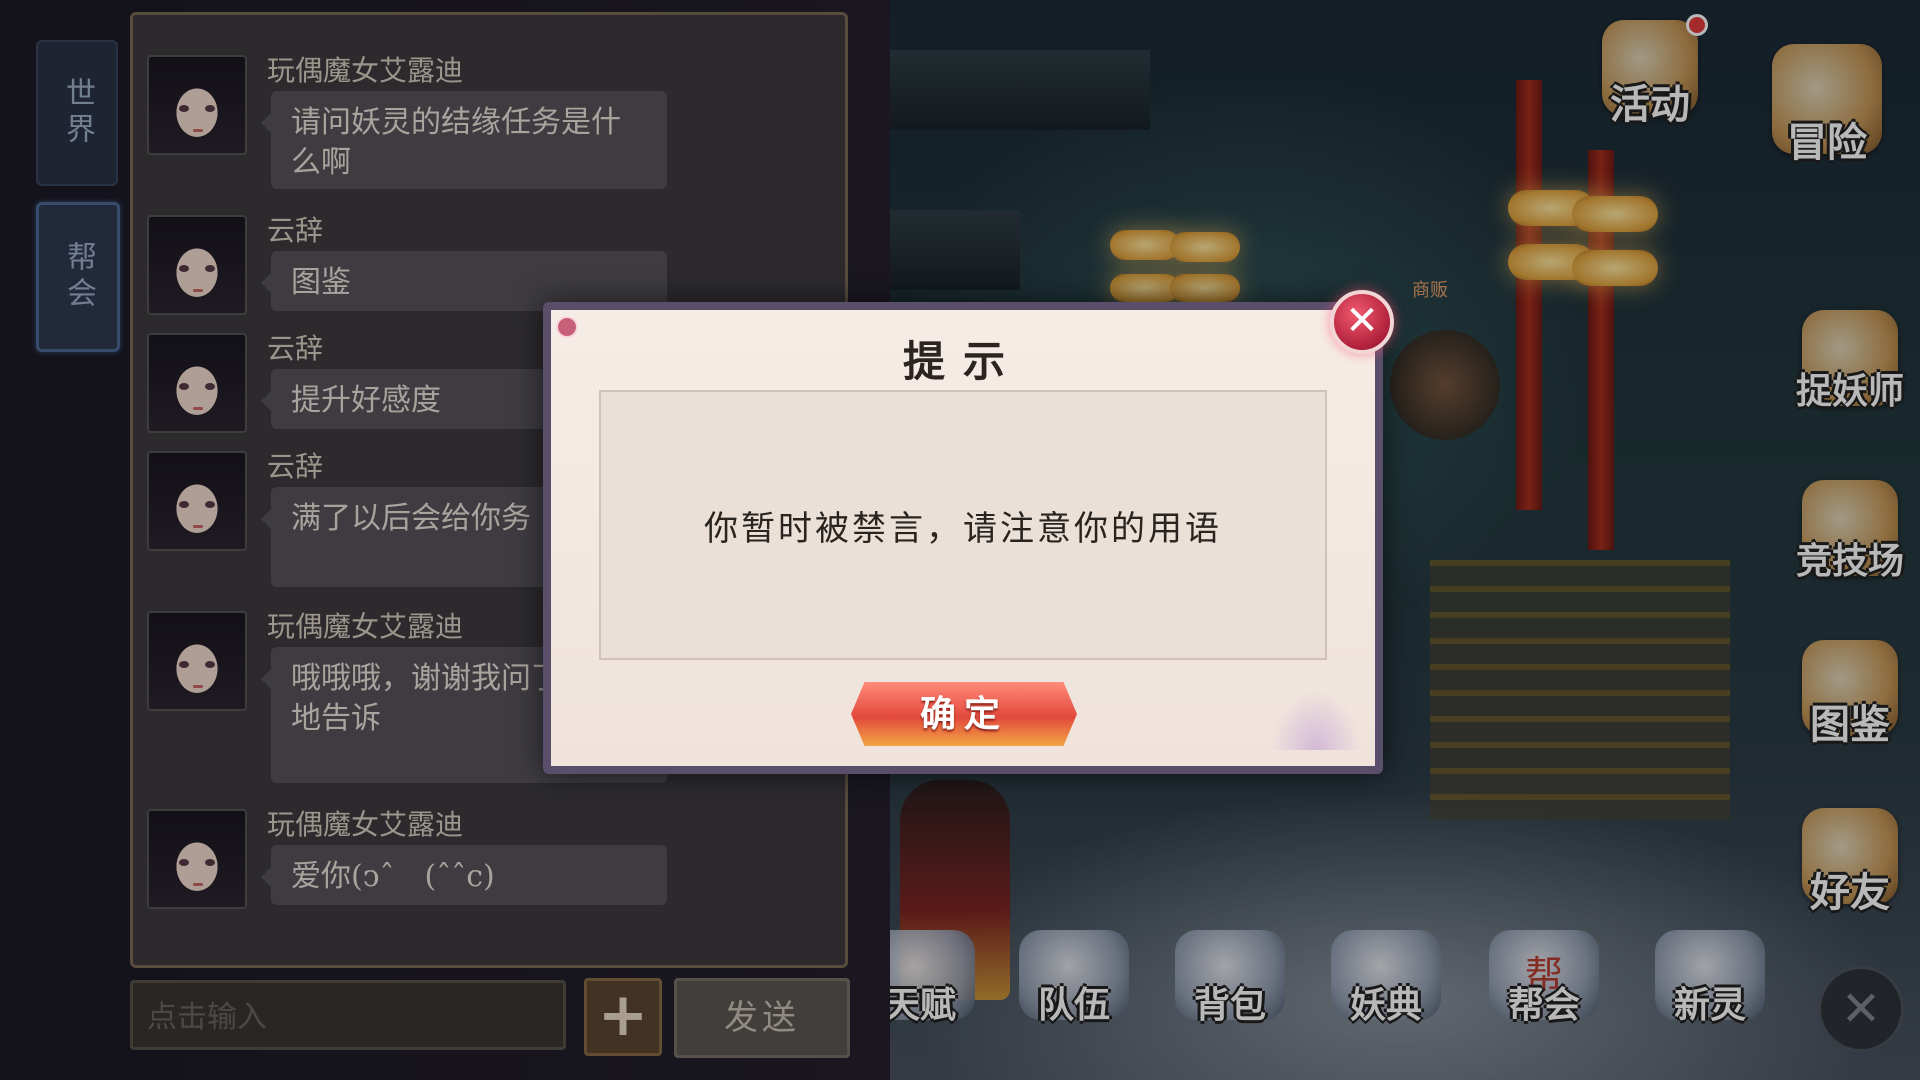 The width and height of the screenshot is (1920, 1080). I want to click on dialog-message-box: 你暂时被禁言，请注意你的用语, so click(963, 525).